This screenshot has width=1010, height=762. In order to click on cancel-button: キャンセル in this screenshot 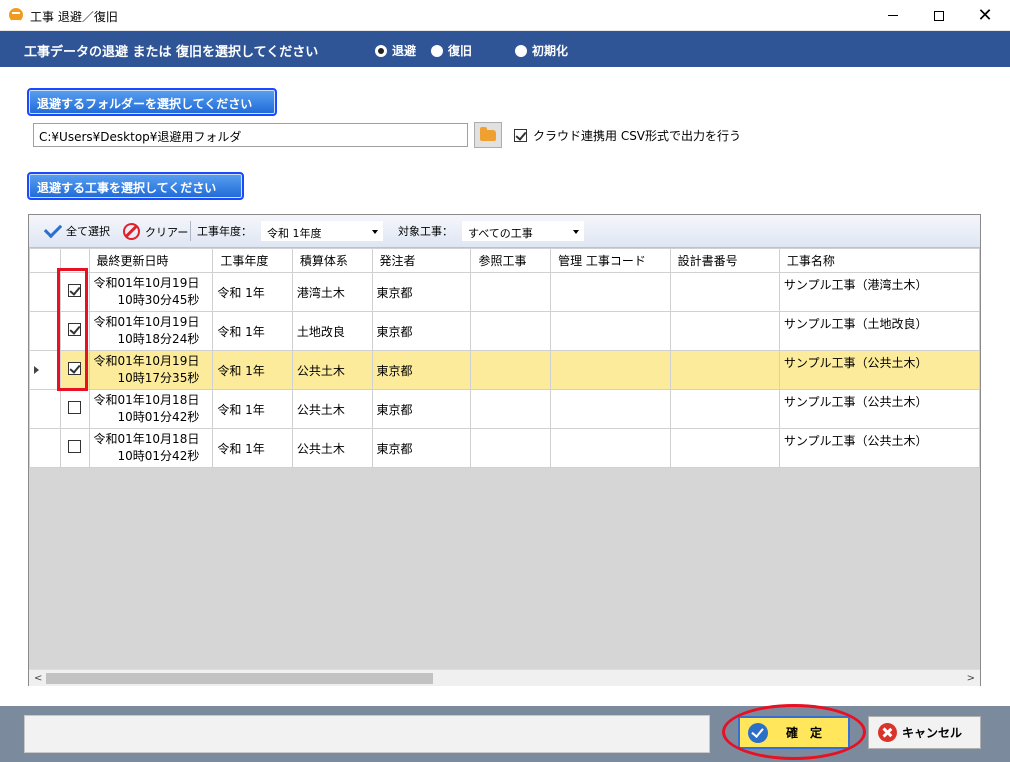, I will do `click(924, 732)`.